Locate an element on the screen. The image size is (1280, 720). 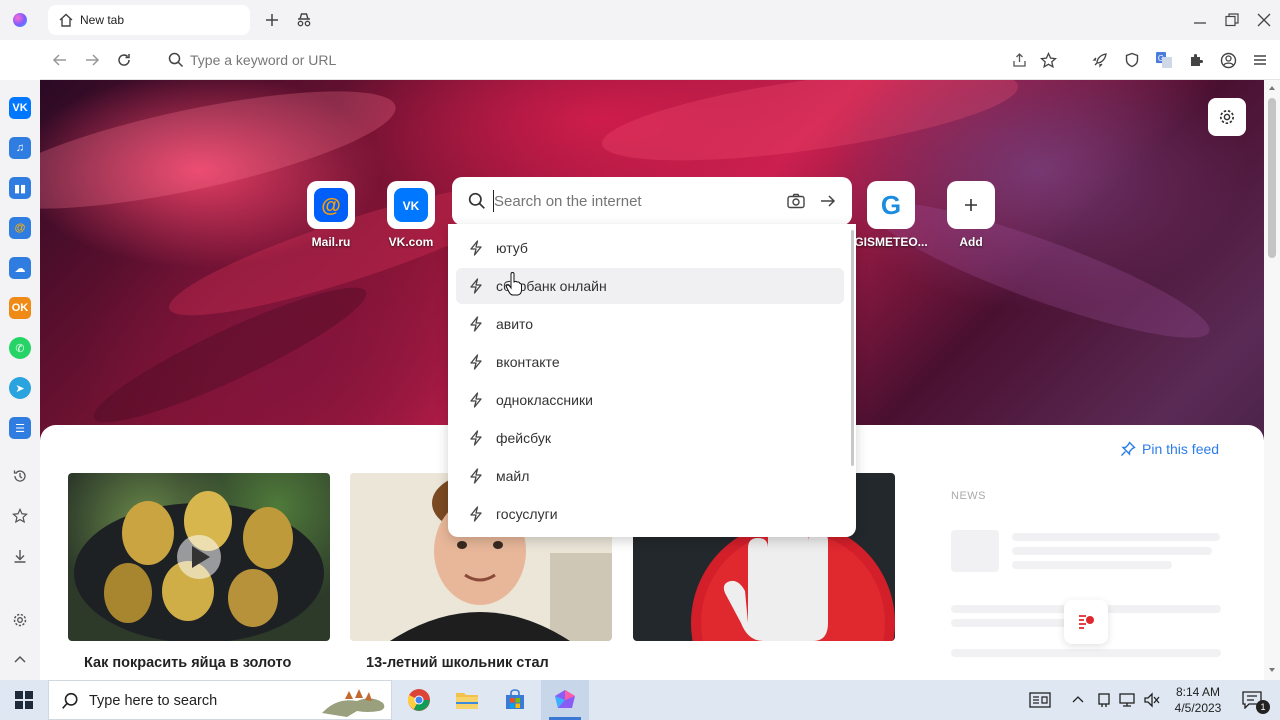
taskbar-store-icon is located at coordinates (515, 700).